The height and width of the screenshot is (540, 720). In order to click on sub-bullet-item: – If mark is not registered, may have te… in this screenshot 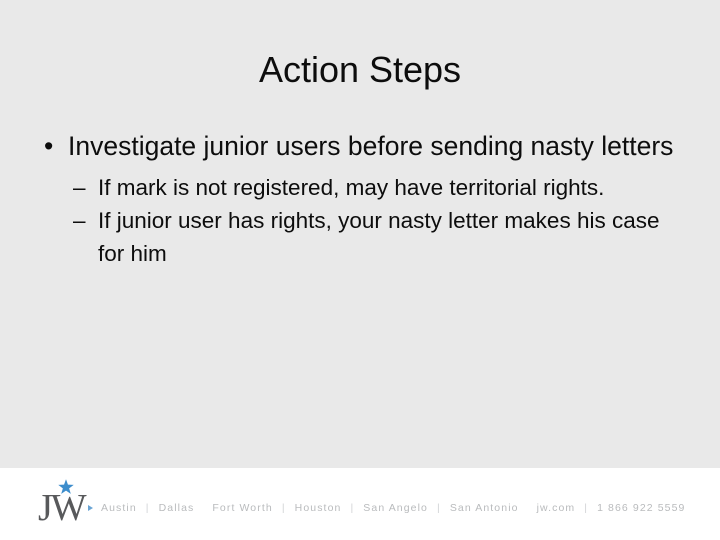, I will do `click(379, 187)`.